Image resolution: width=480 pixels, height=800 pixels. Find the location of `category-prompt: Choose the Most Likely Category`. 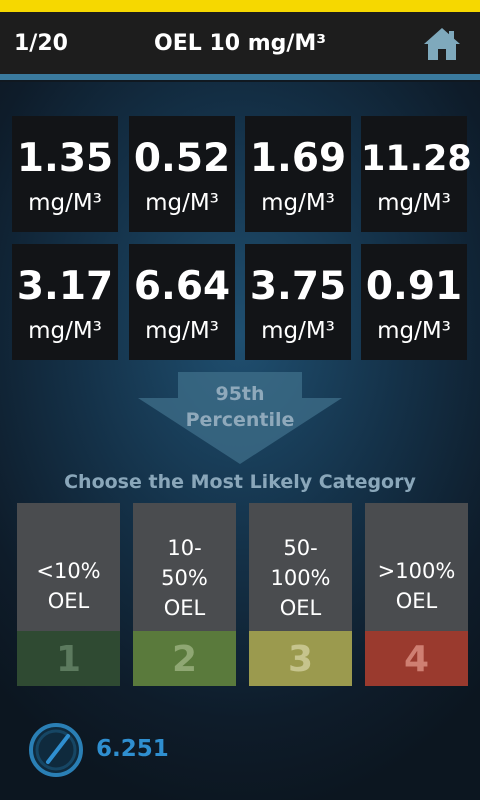

category-prompt: Choose the Most Likely Category is located at coordinates (240, 482).